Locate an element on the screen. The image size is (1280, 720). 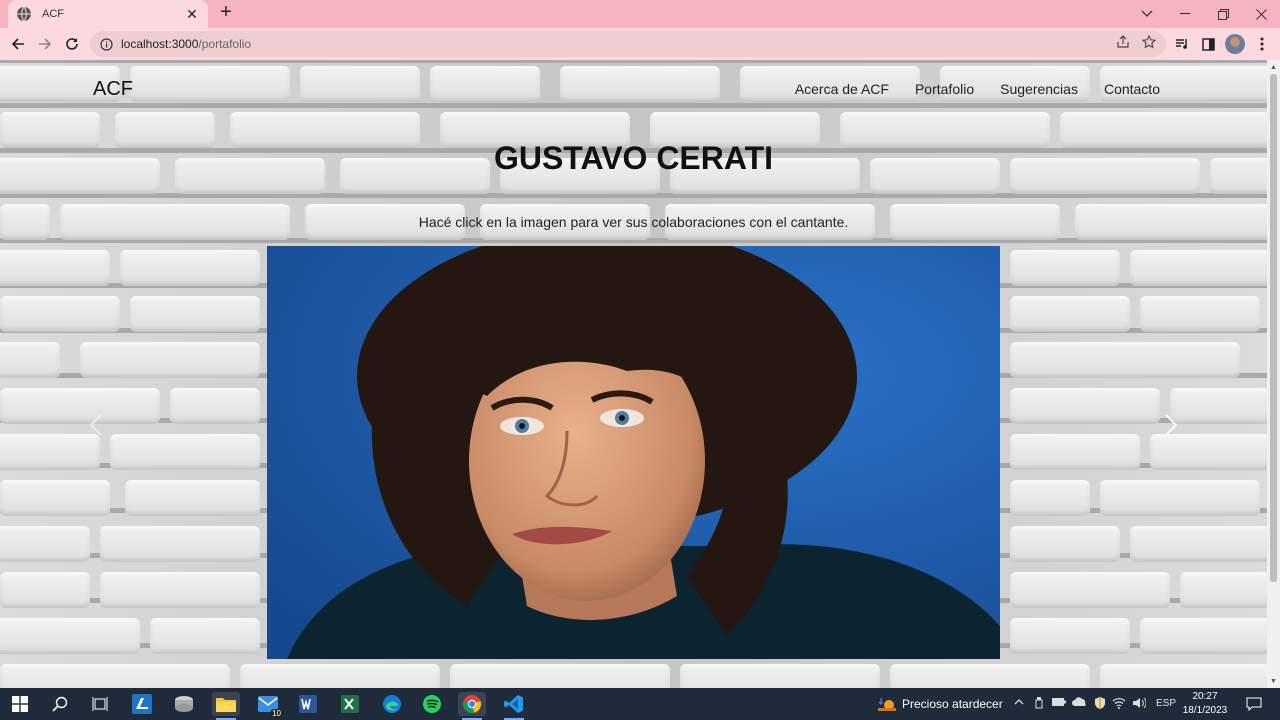
chevron-right-icon is located at coordinates (1171, 425).